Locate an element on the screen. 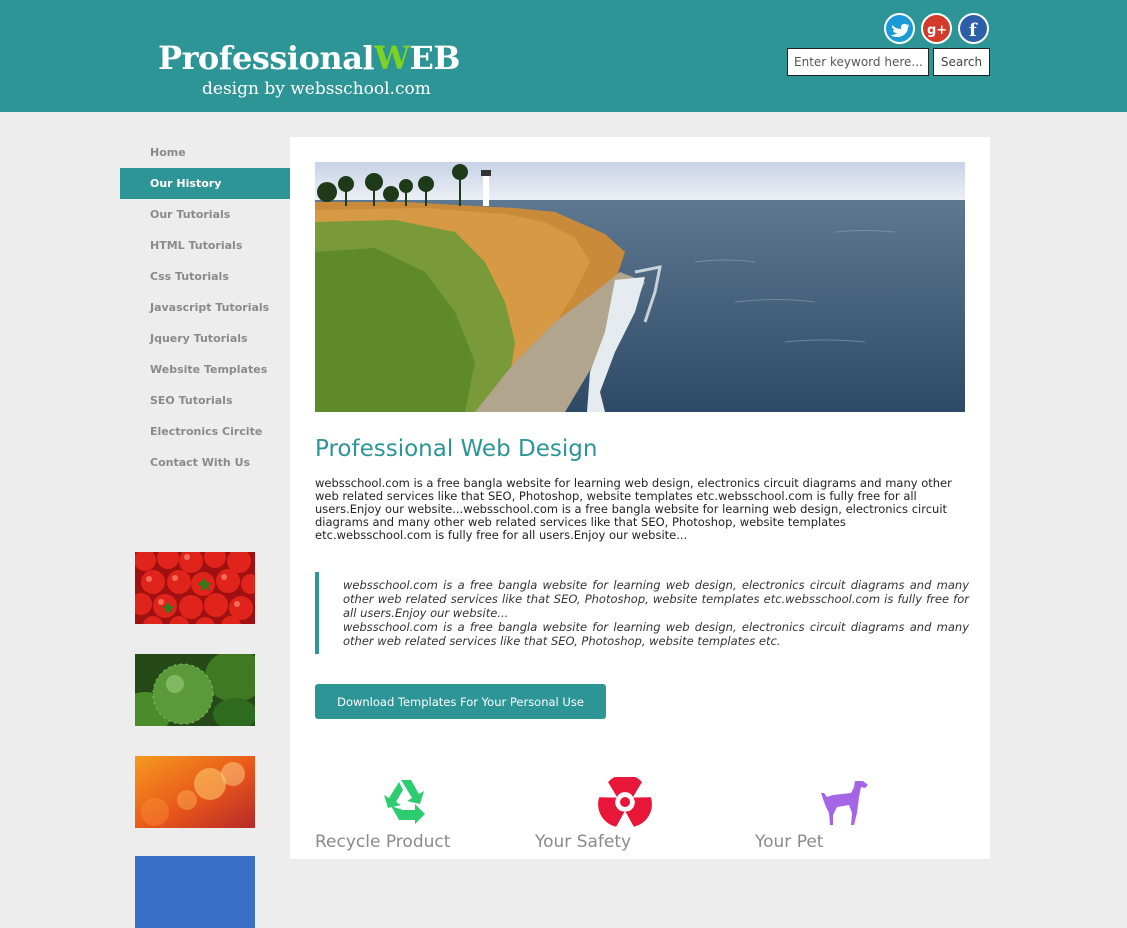  recycle-icon is located at coordinates (404, 802).